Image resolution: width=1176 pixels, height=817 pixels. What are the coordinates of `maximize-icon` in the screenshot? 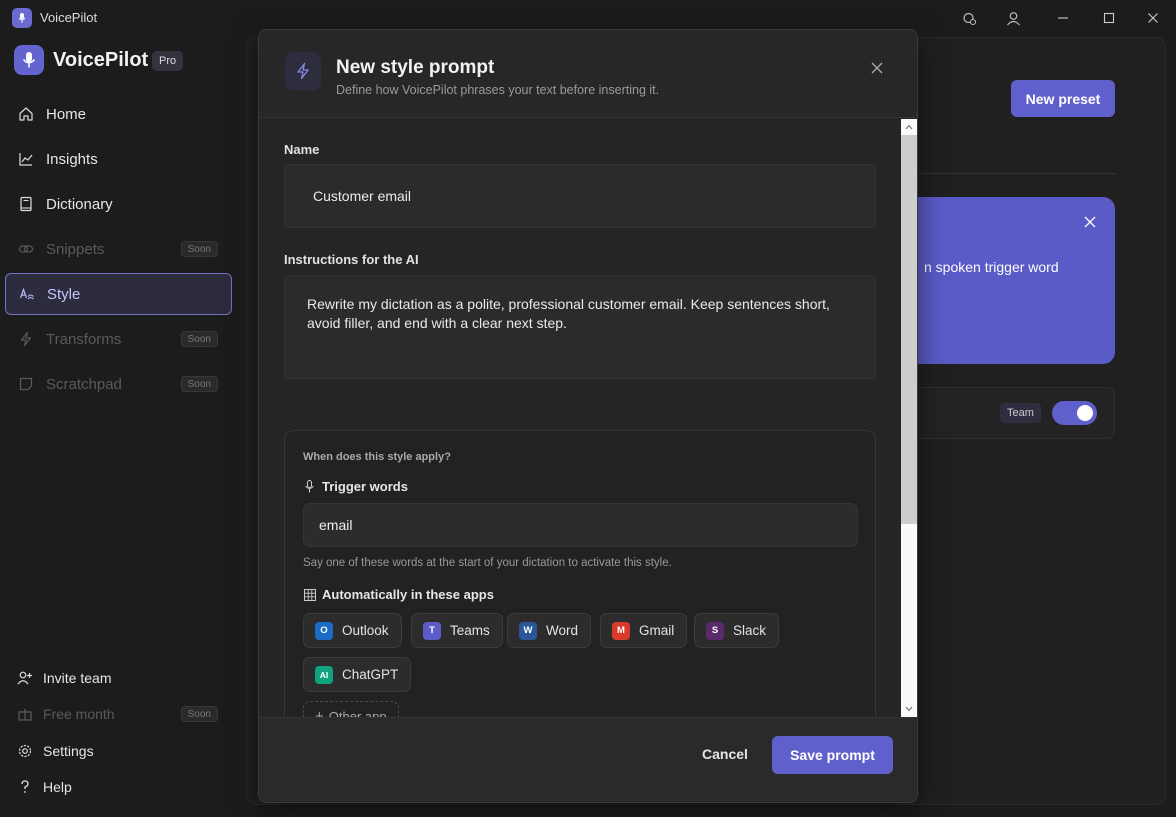 It's located at (1109, 18).